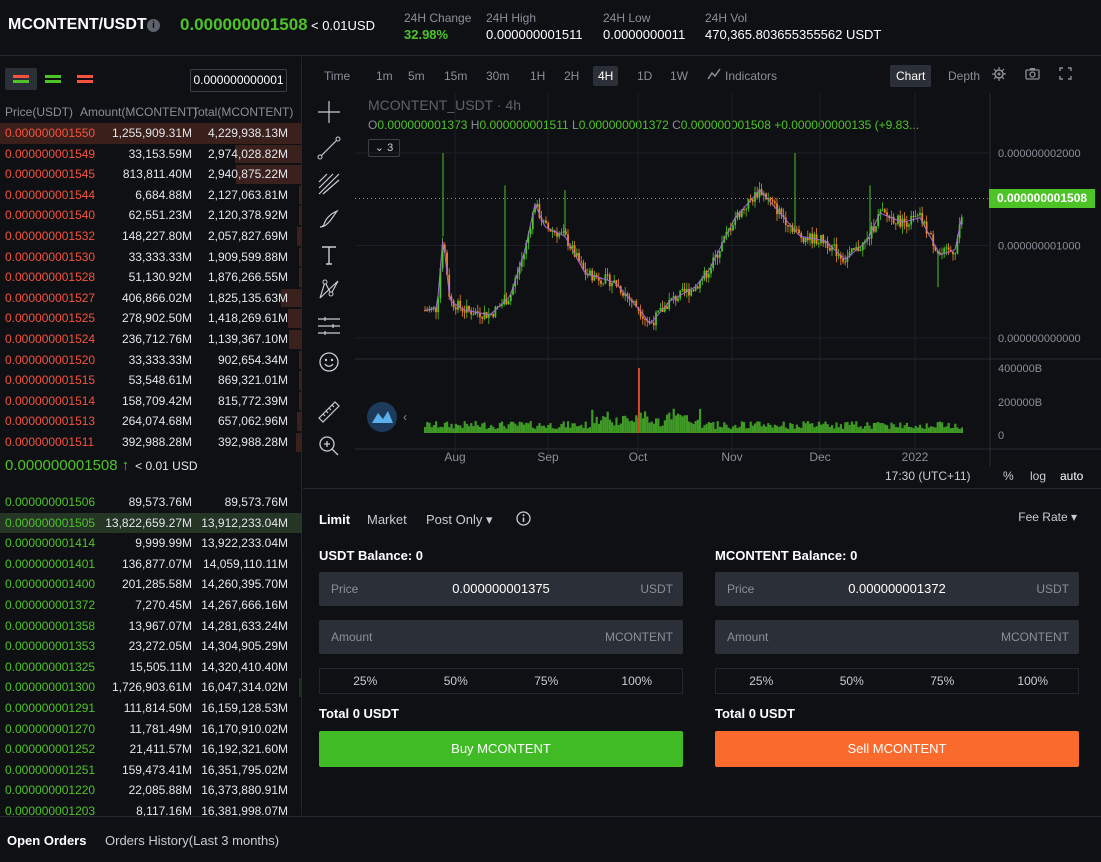 The width and height of the screenshot is (1101, 862). I want to click on zoom-in-icon, so click(329, 446).